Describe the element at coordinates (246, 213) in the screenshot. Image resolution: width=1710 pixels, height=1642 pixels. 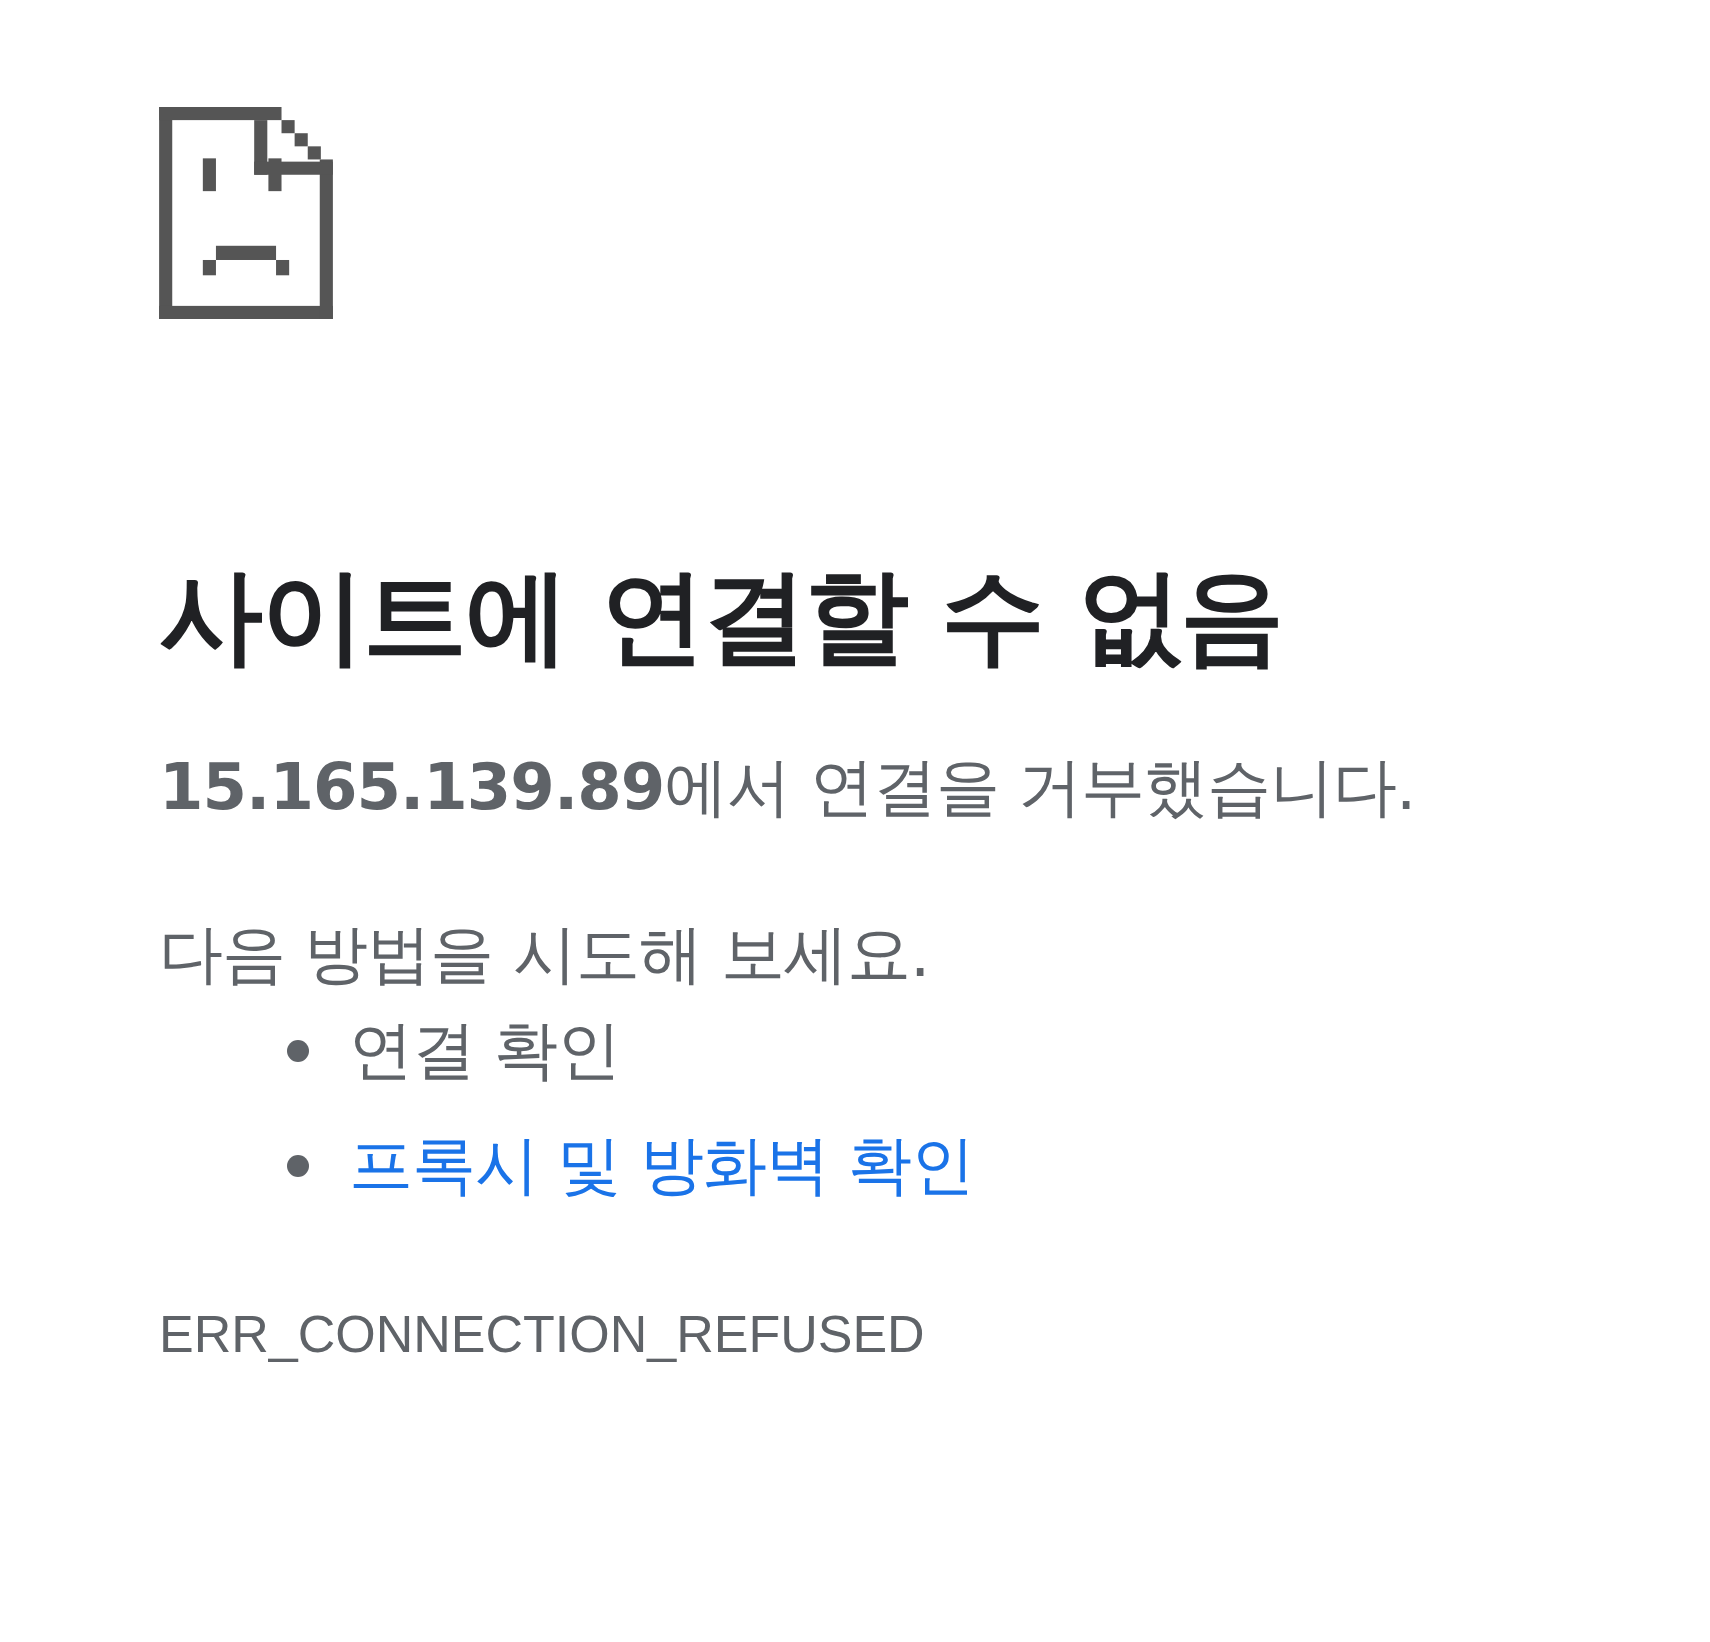
I see `sad-page-icon` at that location.